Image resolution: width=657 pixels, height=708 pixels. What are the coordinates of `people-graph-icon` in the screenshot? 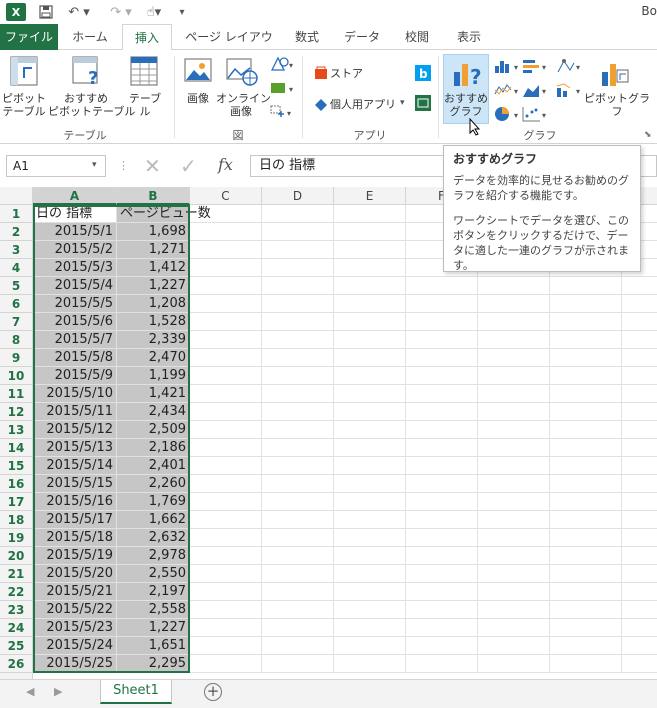 It's located at (423, 104).